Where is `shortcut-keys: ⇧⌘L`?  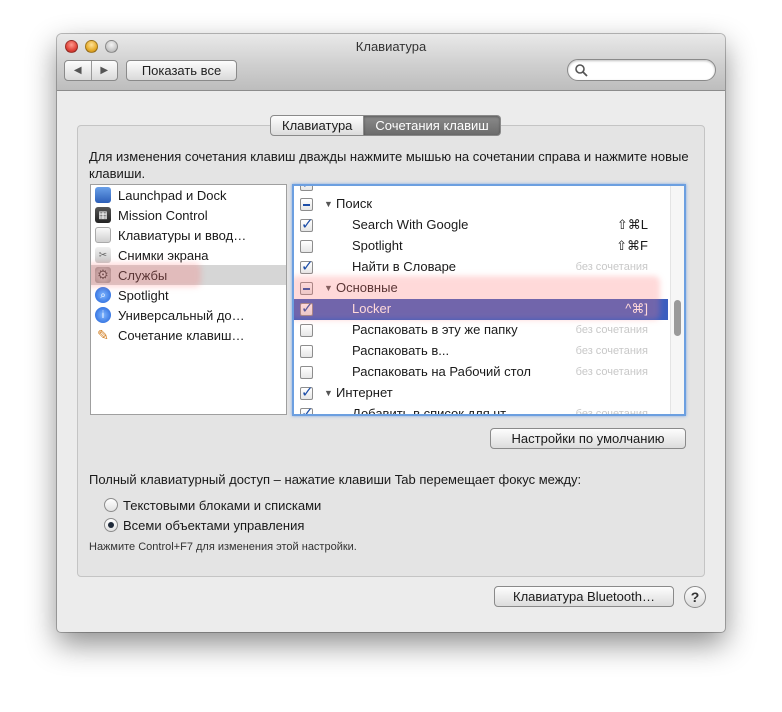 shortcut-keys: ⇧⌘L is located at coordinates (632, 225).